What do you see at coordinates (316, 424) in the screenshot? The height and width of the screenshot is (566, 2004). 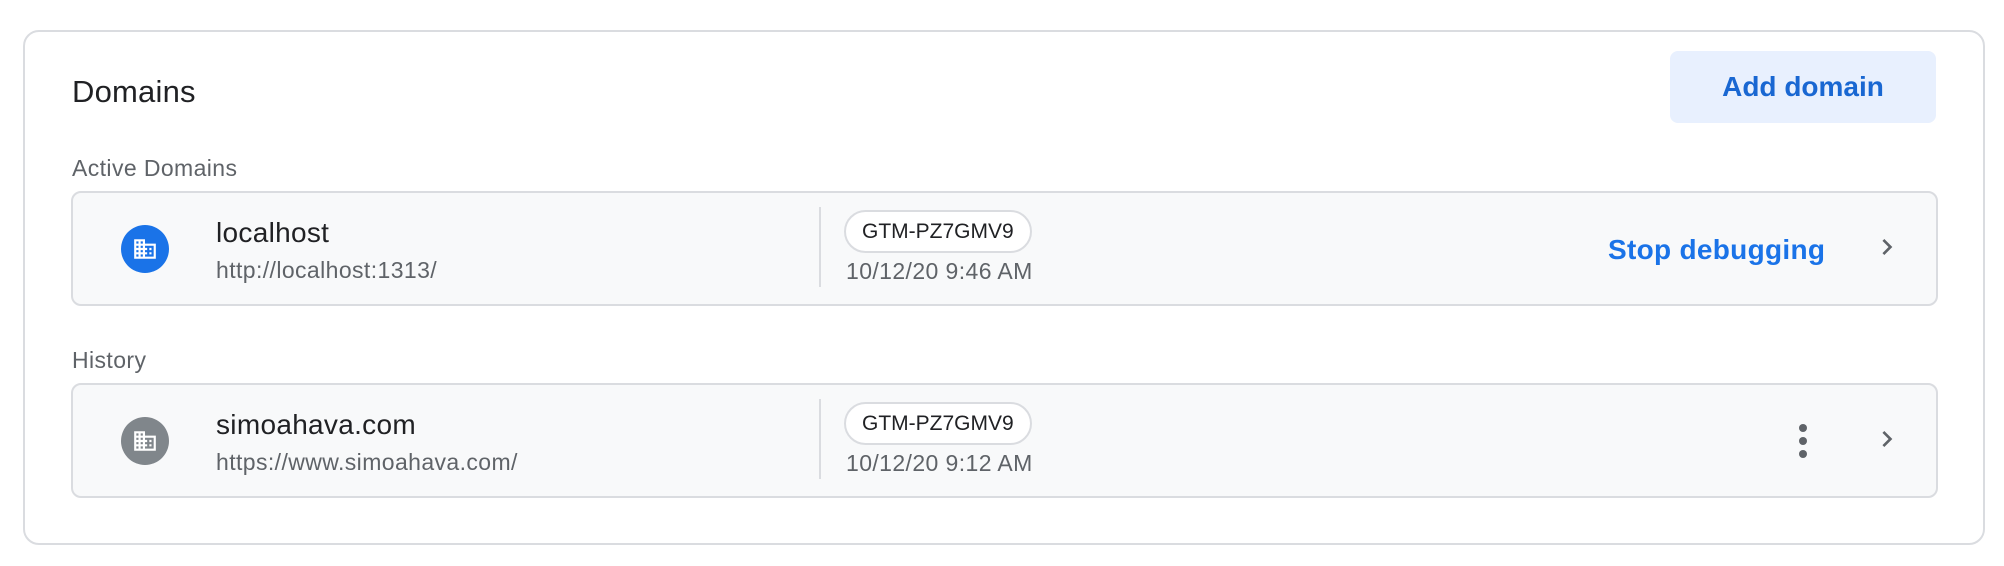 I see `domain-name: simoahava.com` at bounding box center [316, 424].